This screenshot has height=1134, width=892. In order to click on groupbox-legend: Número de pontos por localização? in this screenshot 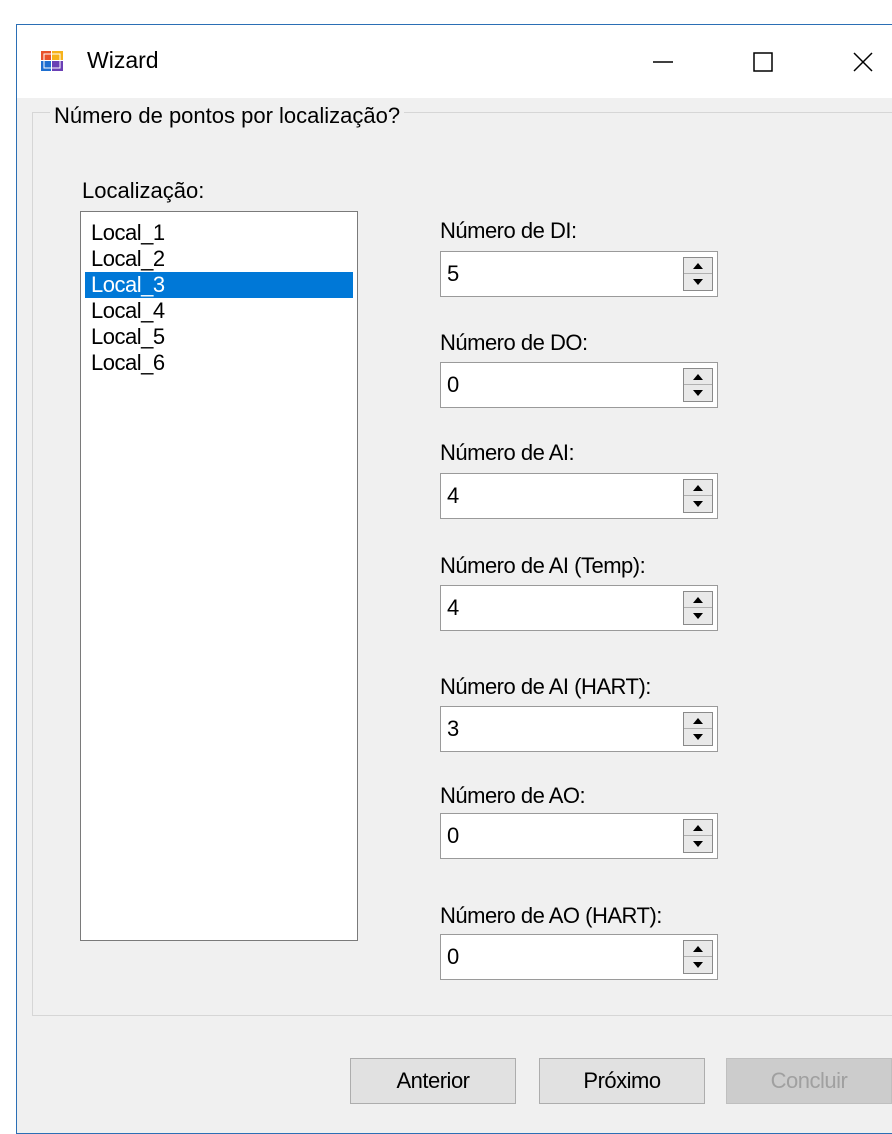, I will do `click(227, 116)`.